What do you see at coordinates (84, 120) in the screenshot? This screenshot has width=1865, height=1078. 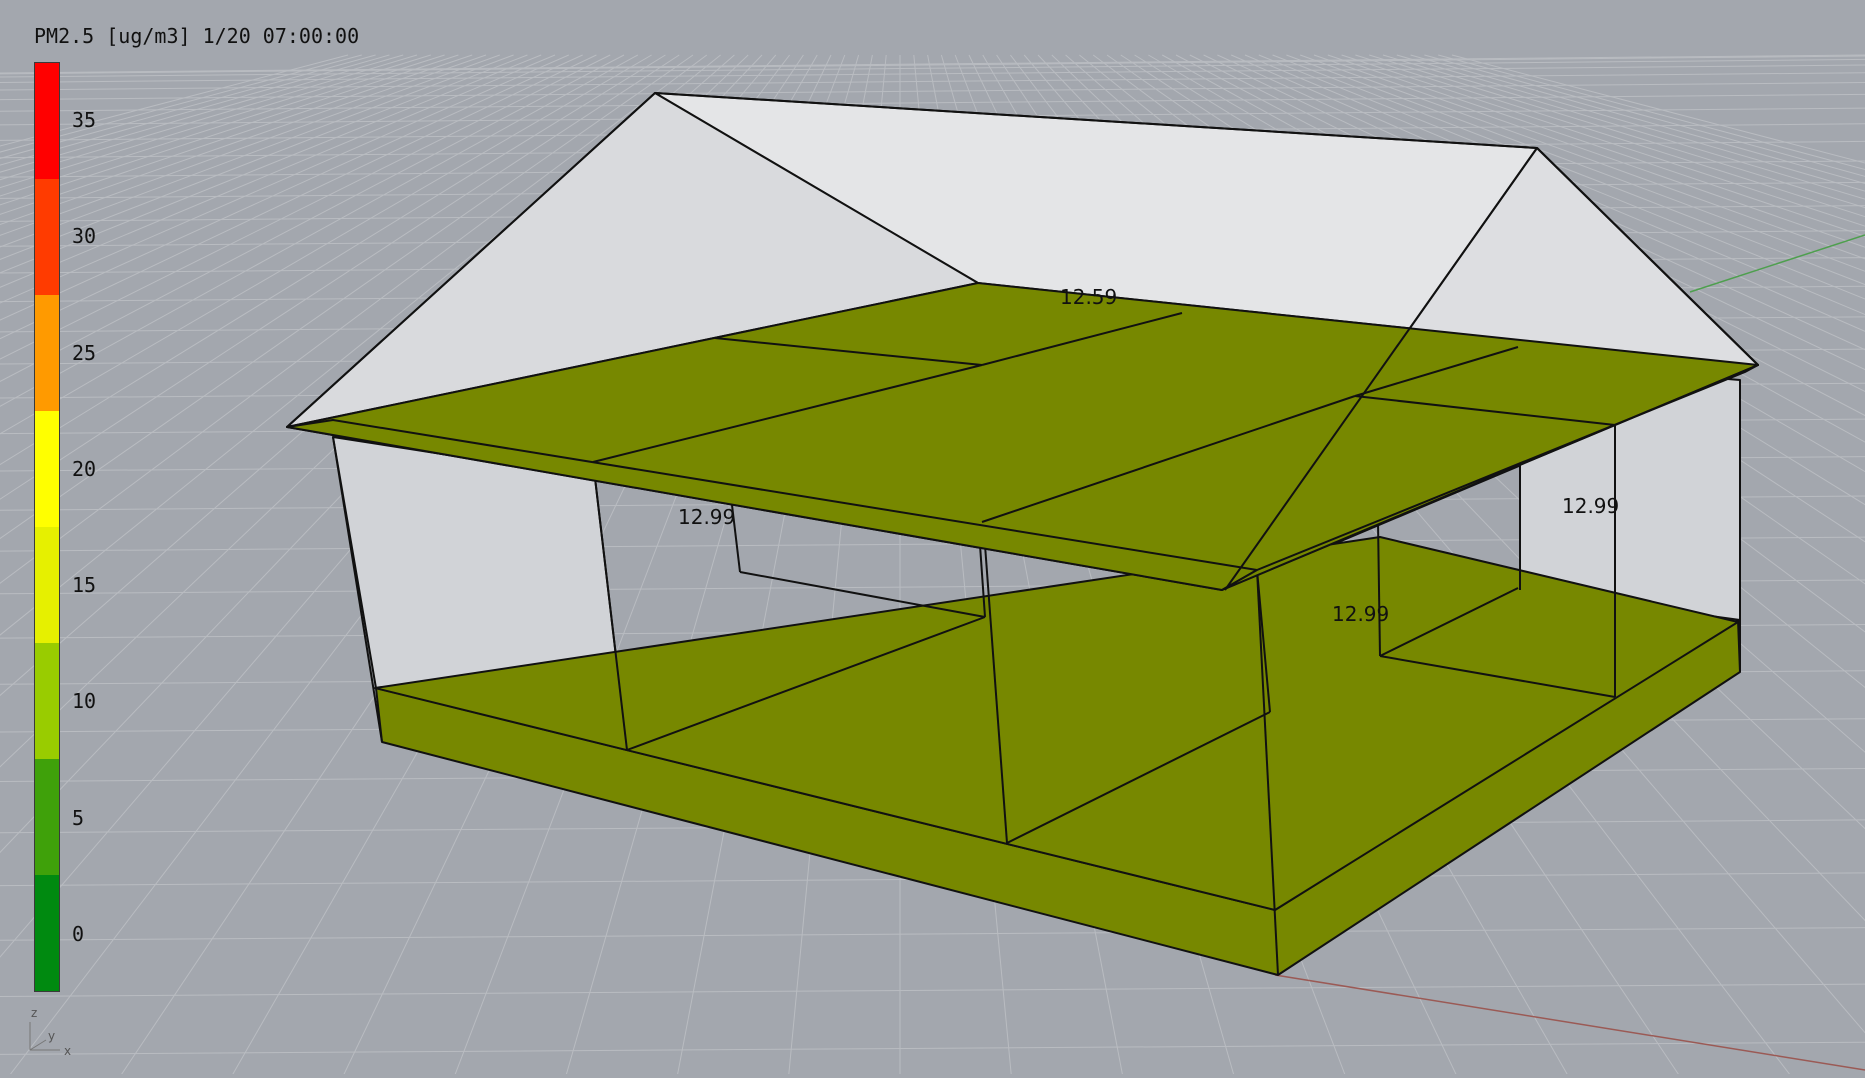 I see `legend-tick-label: 35` at bounding box center [84, 120].